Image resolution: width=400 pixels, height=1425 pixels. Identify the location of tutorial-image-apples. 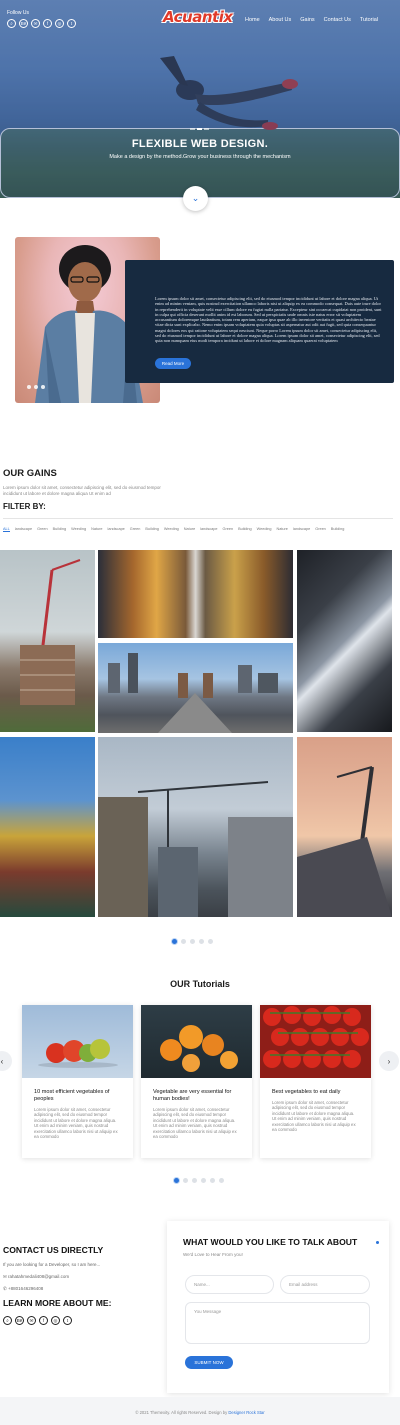
(77, 1041).